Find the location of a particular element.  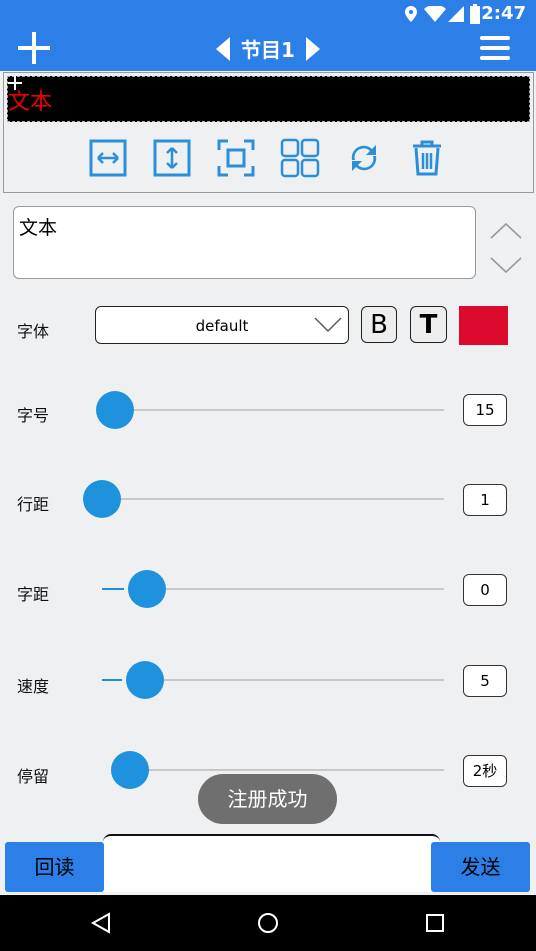

refresh-icon is located at coordinates (364, 158).